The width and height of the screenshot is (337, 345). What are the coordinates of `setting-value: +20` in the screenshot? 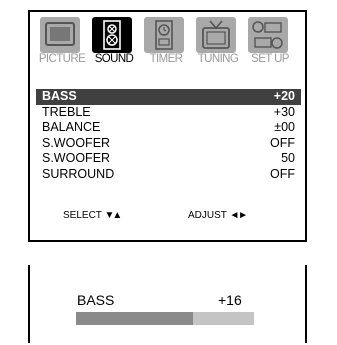 It's located at (284, 96).